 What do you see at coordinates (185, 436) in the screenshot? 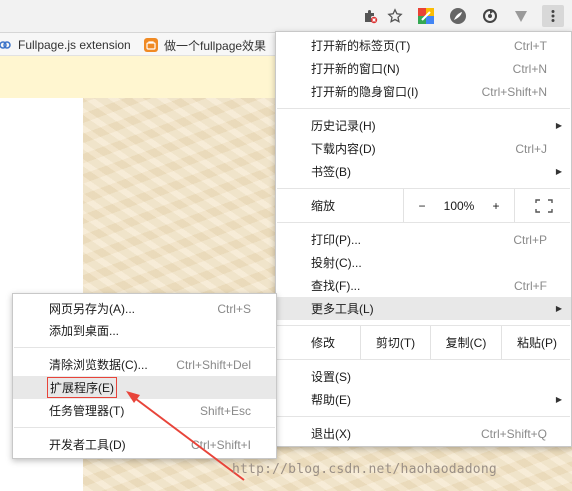
I see `annotation-arrow-icon` at bounding box center [185, 436].